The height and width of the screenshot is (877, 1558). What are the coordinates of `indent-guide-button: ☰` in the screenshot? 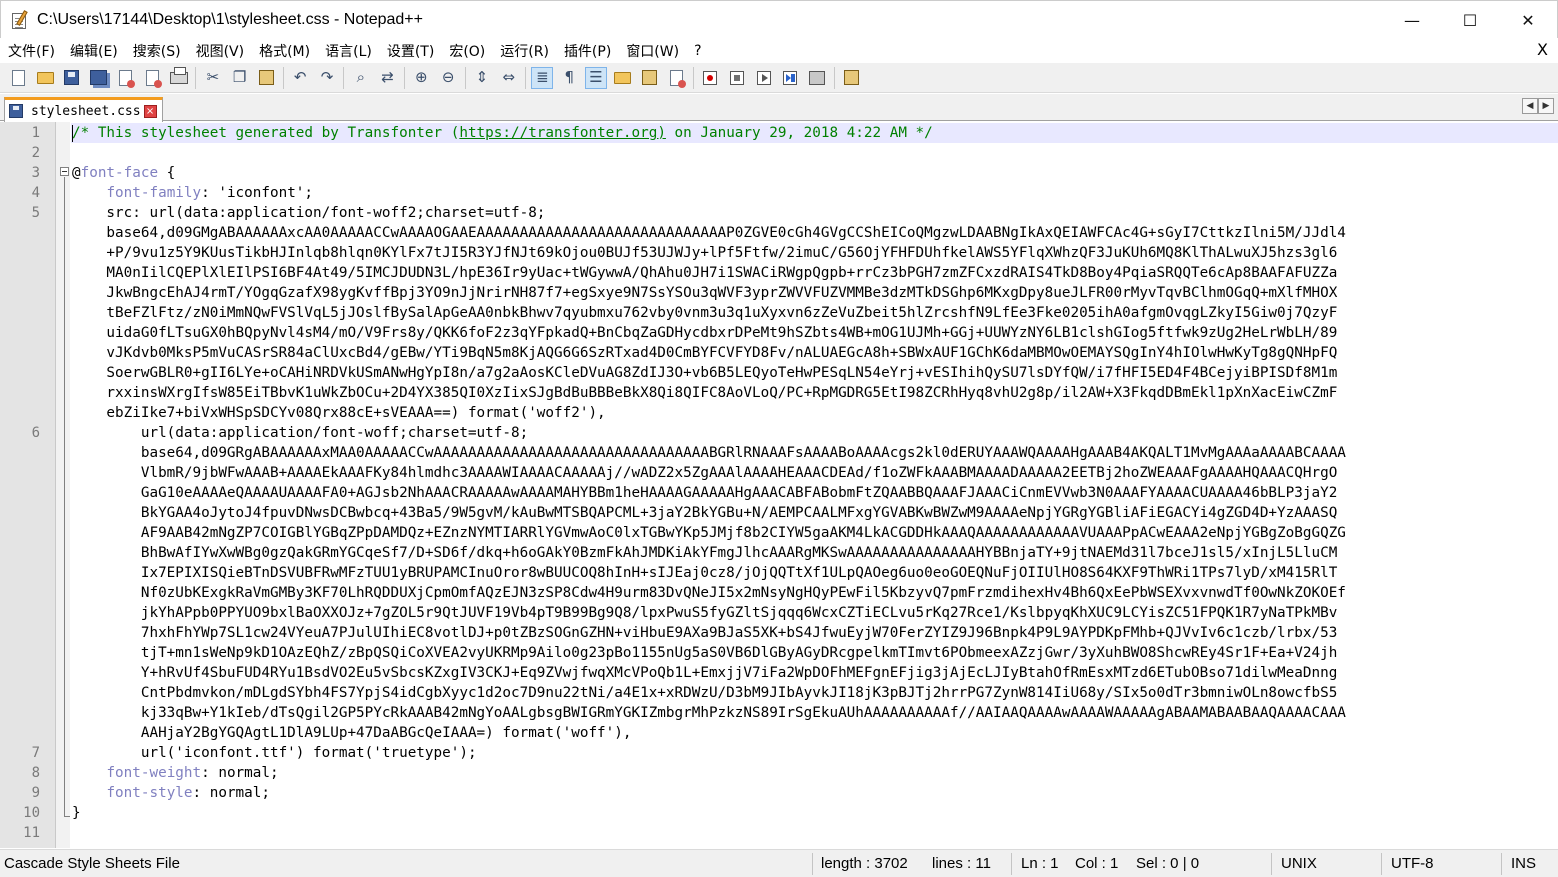 It's located at (596, 77).